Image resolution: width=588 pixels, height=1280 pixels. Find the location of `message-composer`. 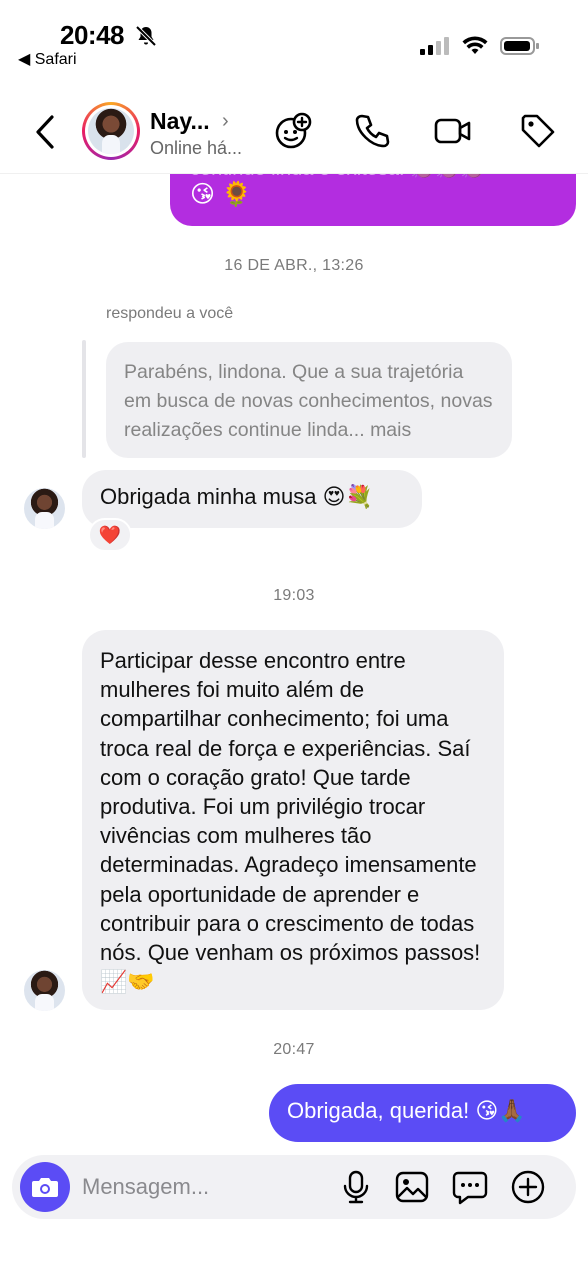

message-composer is located at coordinates (294, 1187).